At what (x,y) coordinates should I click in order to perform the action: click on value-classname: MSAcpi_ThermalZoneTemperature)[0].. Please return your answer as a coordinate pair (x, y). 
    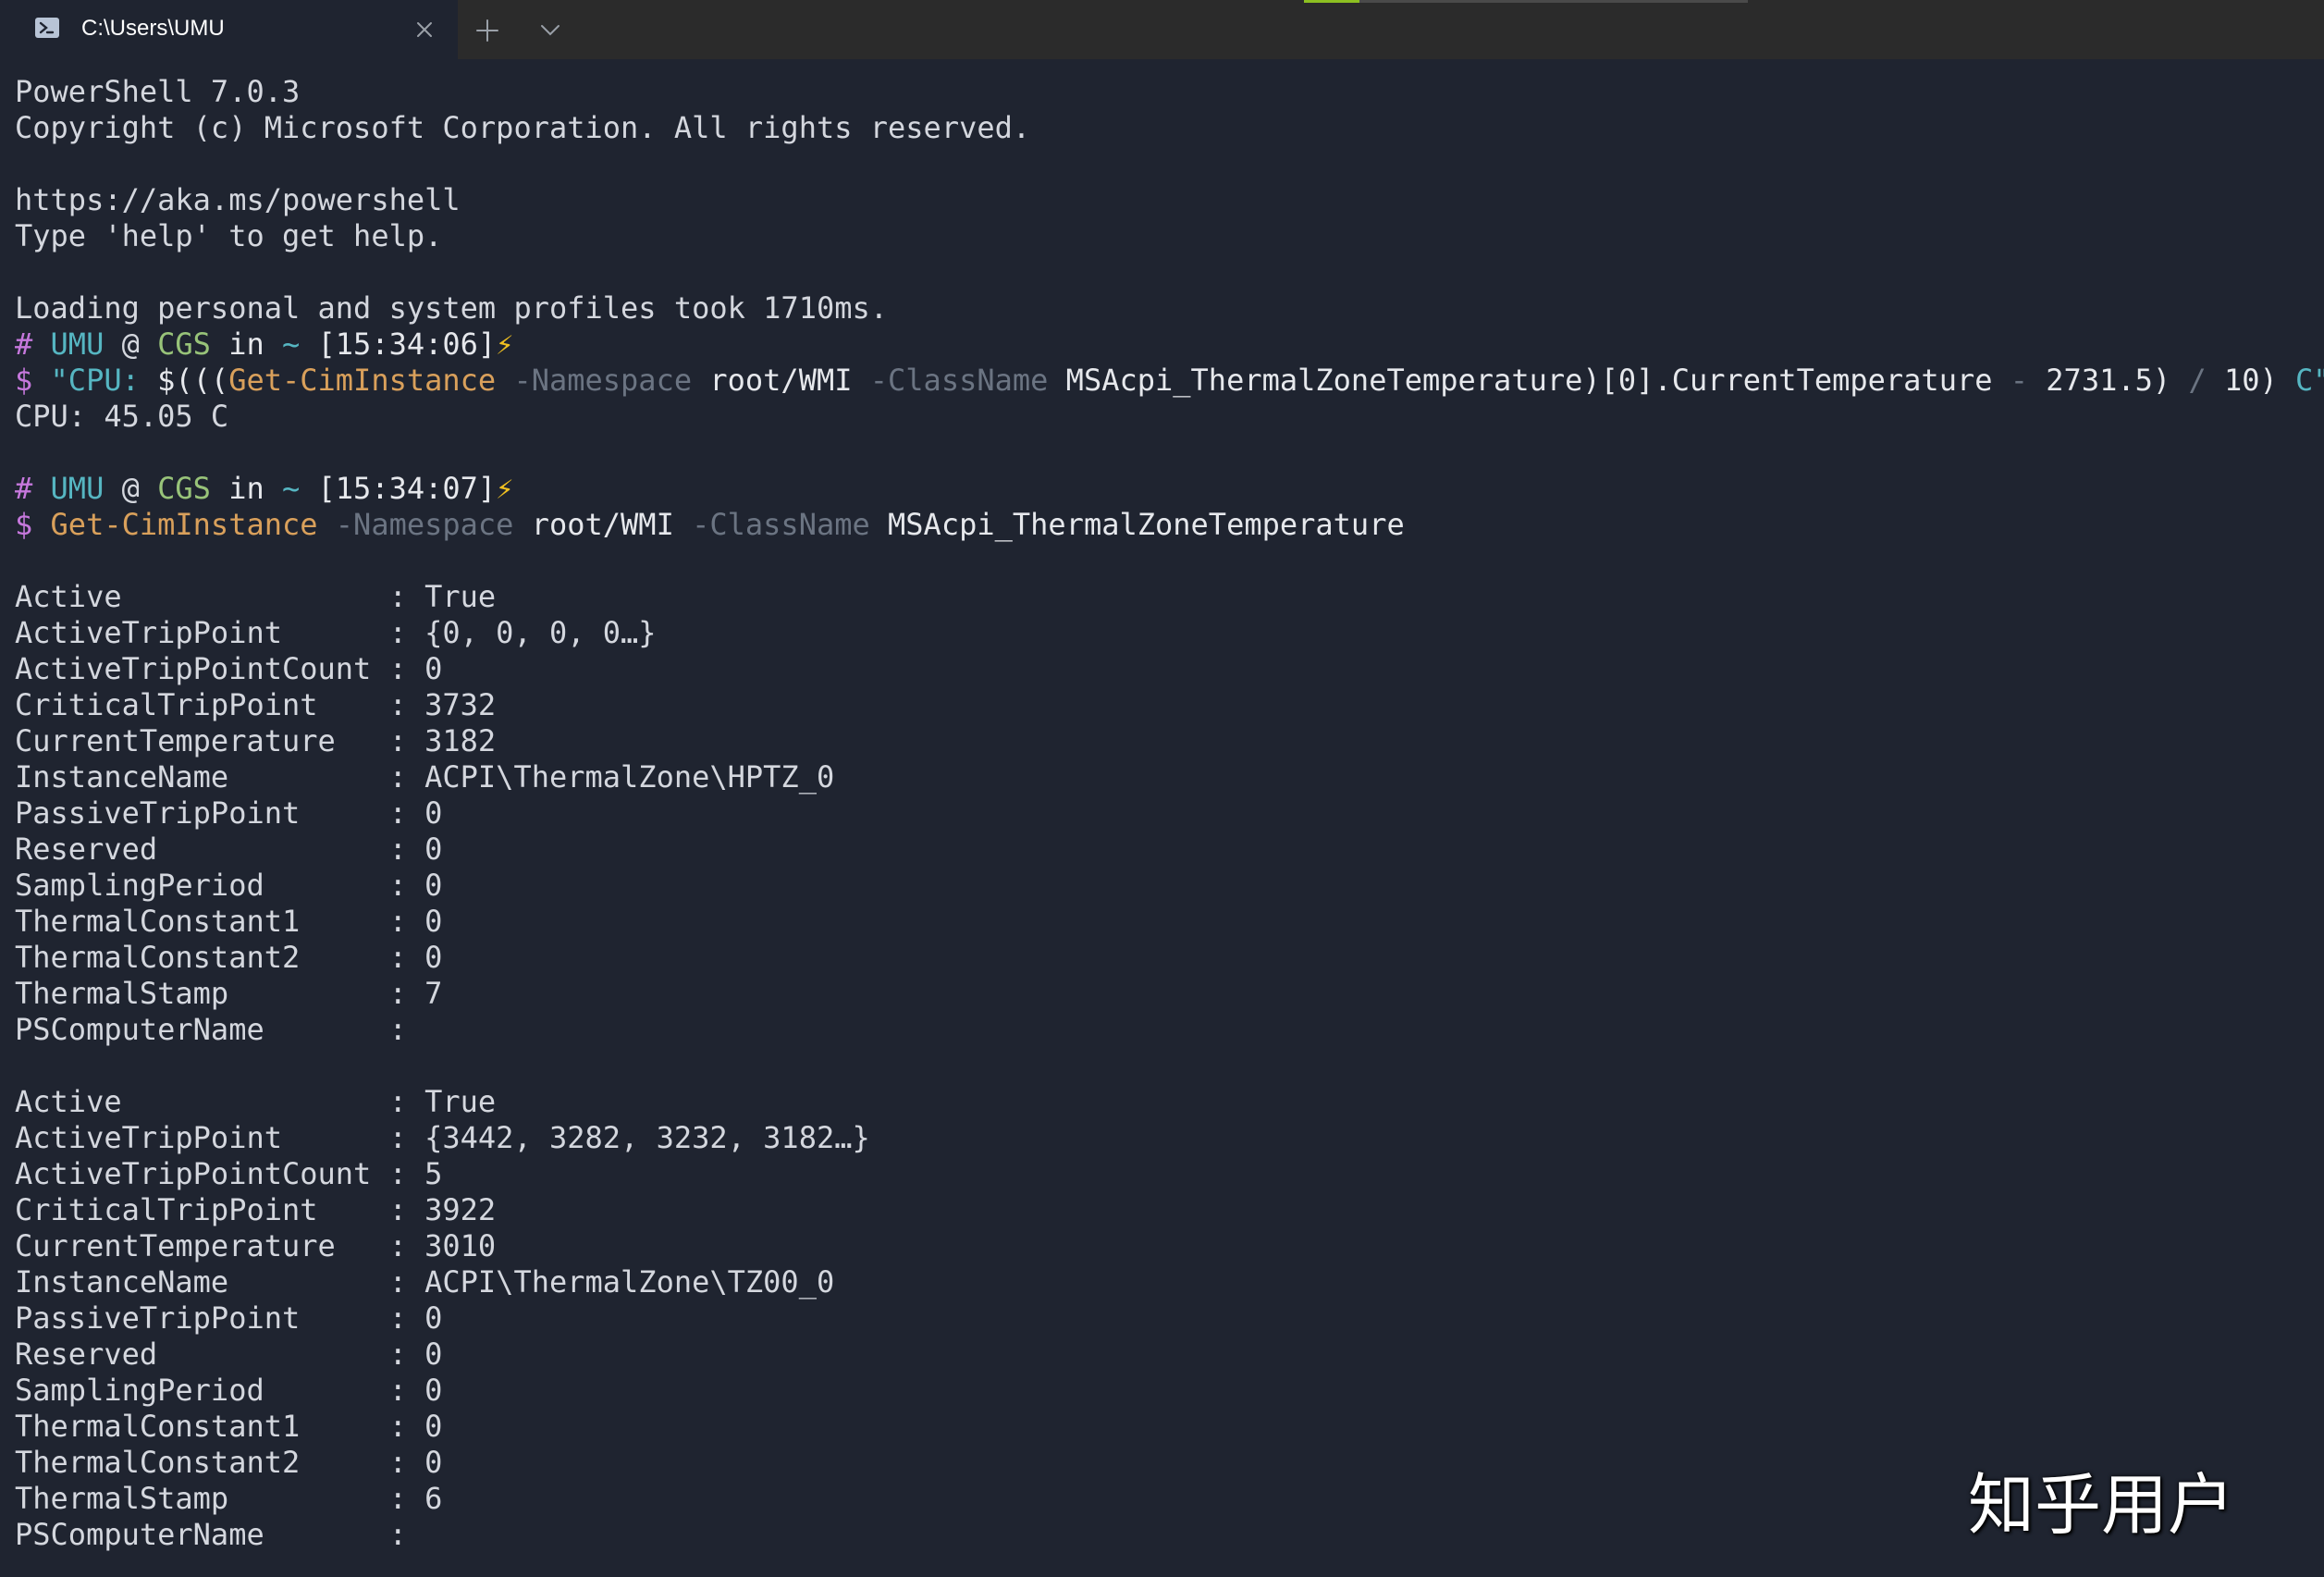
    Looking at the image, I should click on (1368, 380).